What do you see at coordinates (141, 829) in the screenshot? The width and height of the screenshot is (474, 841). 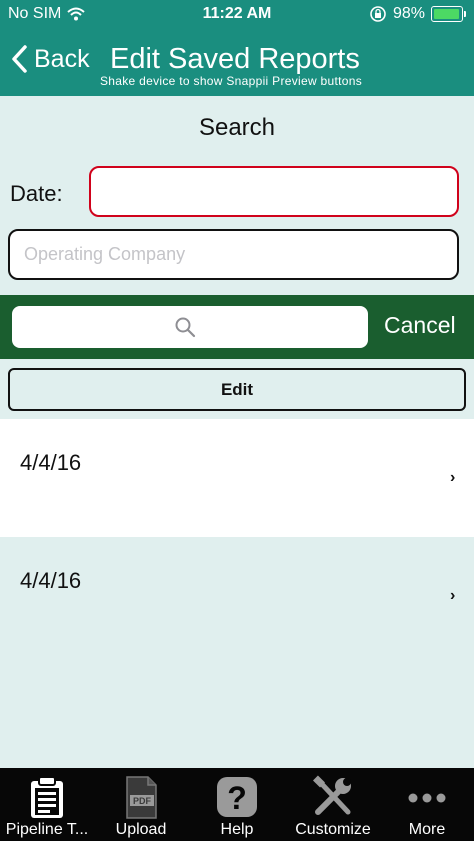 I see `tab-label: Upload` at bounding box center [141, 829].